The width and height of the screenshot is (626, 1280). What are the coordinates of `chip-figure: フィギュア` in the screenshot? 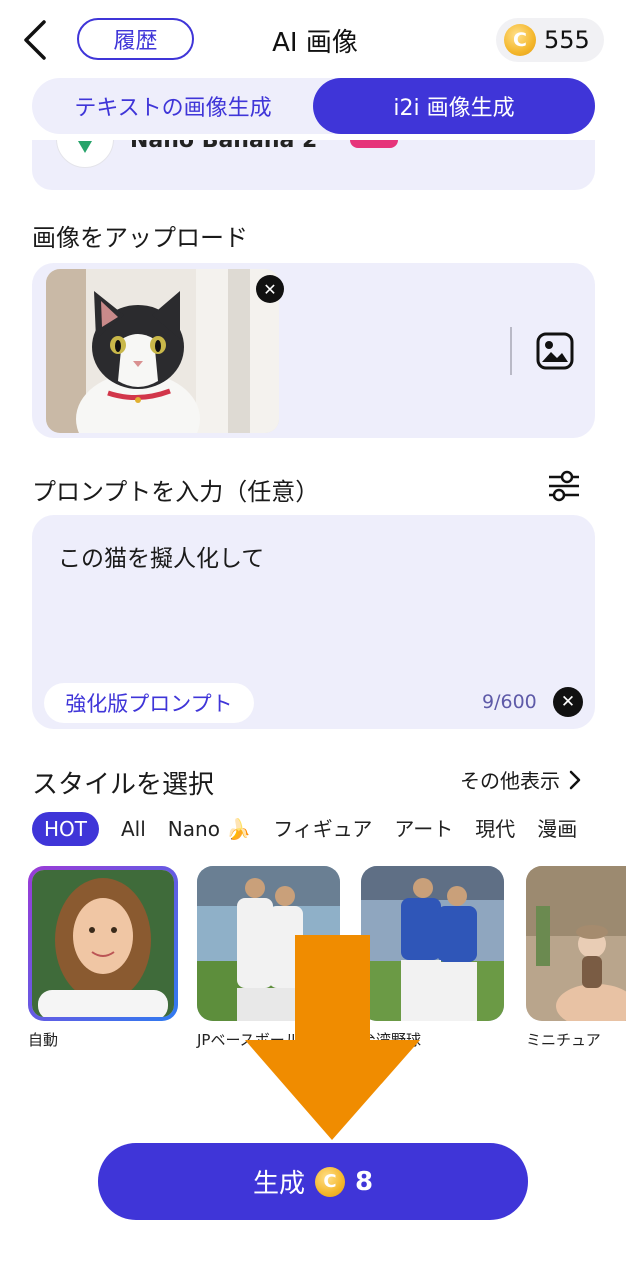 It's located at (322, 829).